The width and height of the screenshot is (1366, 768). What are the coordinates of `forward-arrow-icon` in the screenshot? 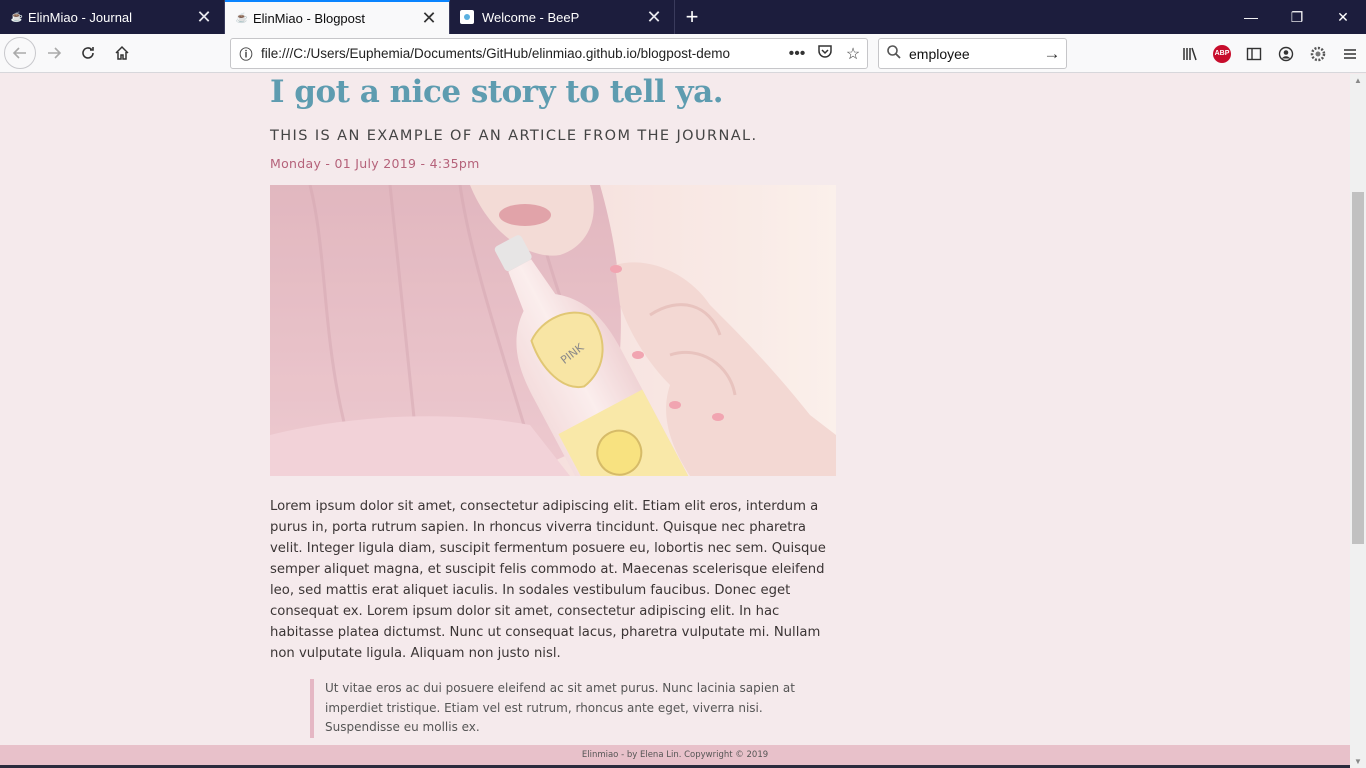 It's located at (55, 53).